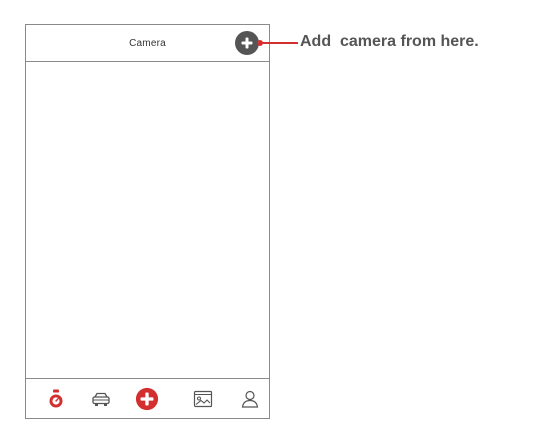 The width and height of the screenshot is (555, 441). I want to click on tab-gallery, so click(203, 399).